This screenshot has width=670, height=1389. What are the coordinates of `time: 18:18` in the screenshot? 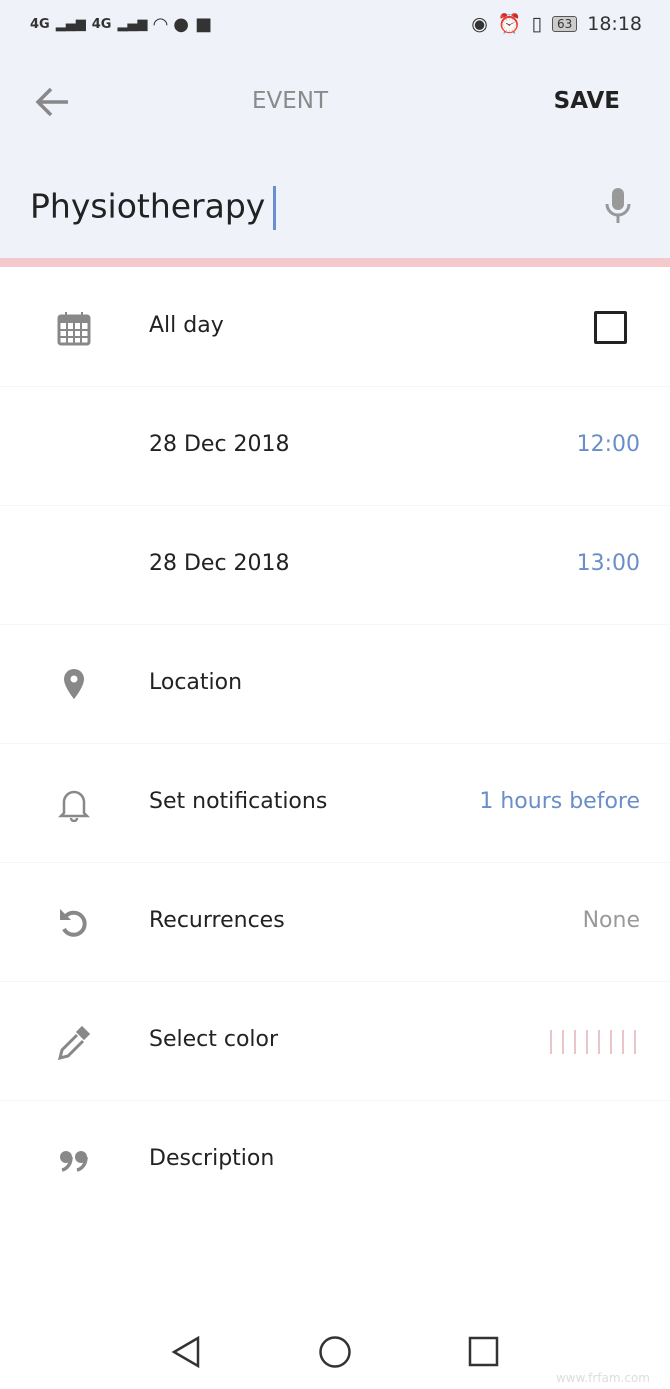 It's located at (614, 23).